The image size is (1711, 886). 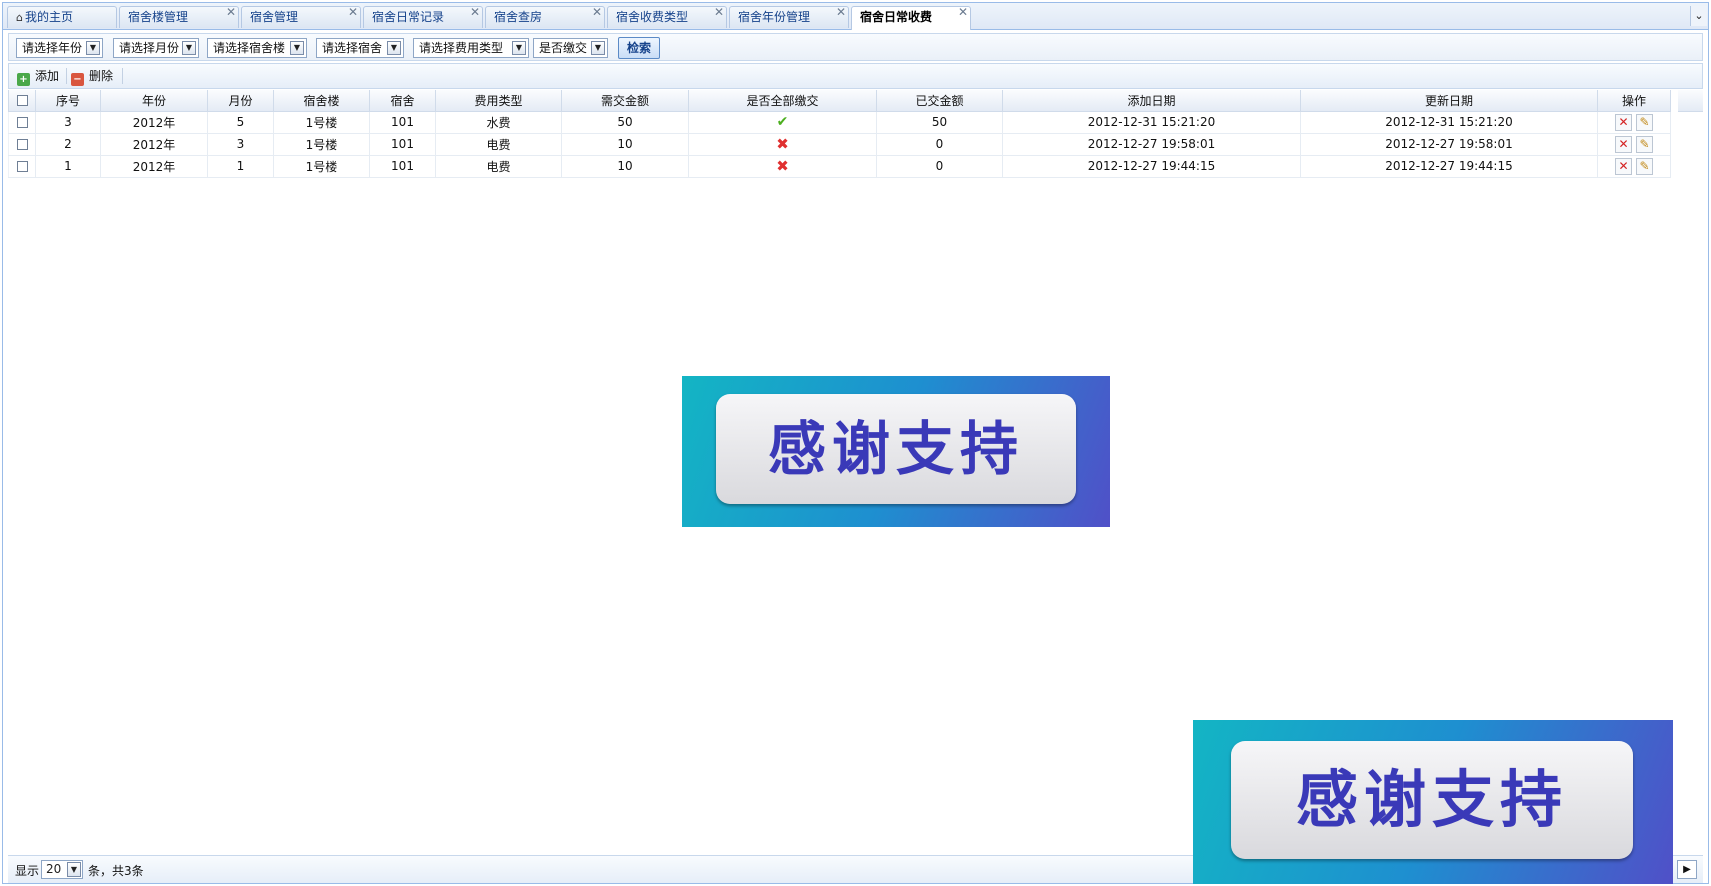 I want to click on paging-show-label: 显示, so click(x=27, y=871).